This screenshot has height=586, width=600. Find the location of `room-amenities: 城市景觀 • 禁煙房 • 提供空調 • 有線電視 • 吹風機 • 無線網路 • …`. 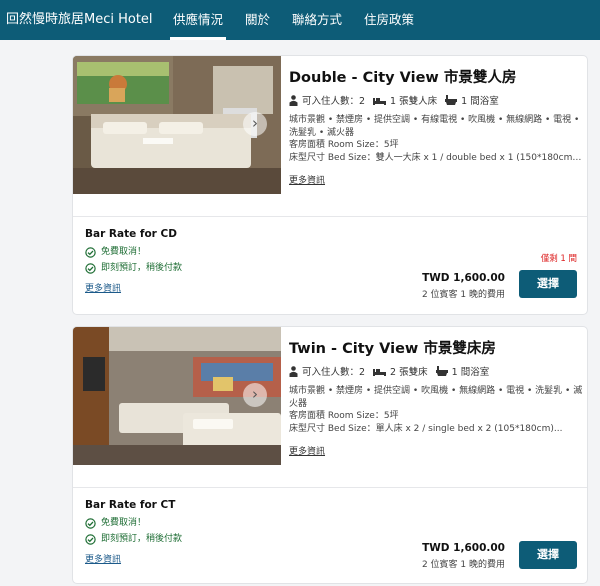

room-amenities: 城市景觀 • 禁煙房 • 提供空調 • 有線電視 • 吹風機 • 無線網路 • … is located at coordinates (434, 126).